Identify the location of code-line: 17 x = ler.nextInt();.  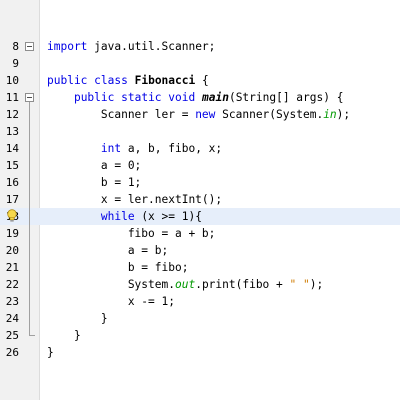
(200, 199).